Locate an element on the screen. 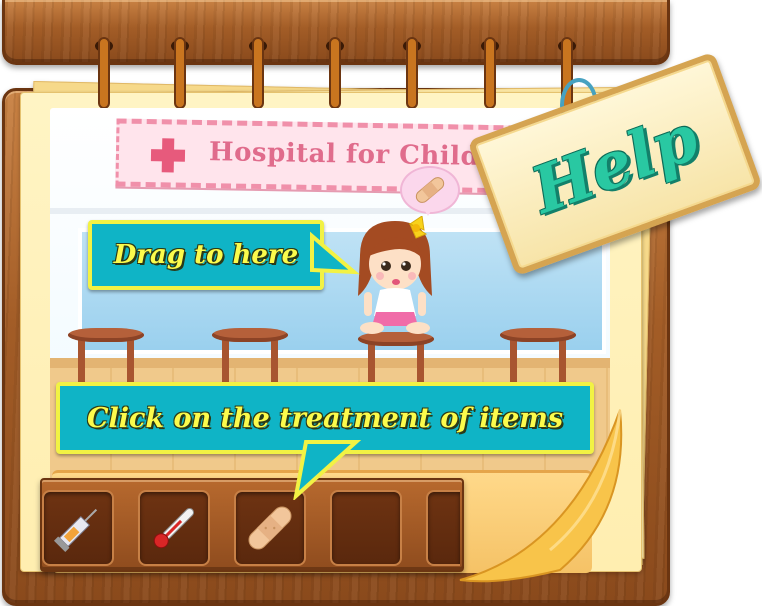 This screenshot has width=762, height=606. click-hint-text: Click on the treatment of items is located at coordinates (325, 418).